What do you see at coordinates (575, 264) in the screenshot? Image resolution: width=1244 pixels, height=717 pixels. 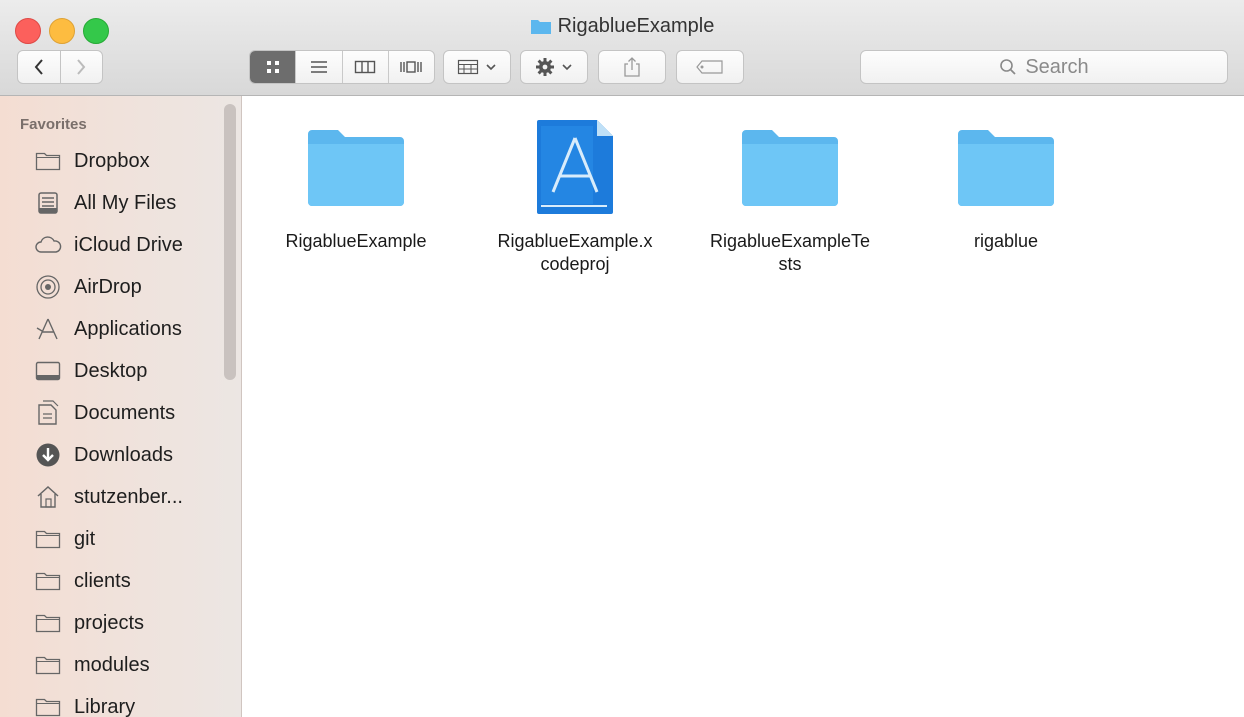 I see `file-name-line2: codeproj` at bounding box center [575, 264].